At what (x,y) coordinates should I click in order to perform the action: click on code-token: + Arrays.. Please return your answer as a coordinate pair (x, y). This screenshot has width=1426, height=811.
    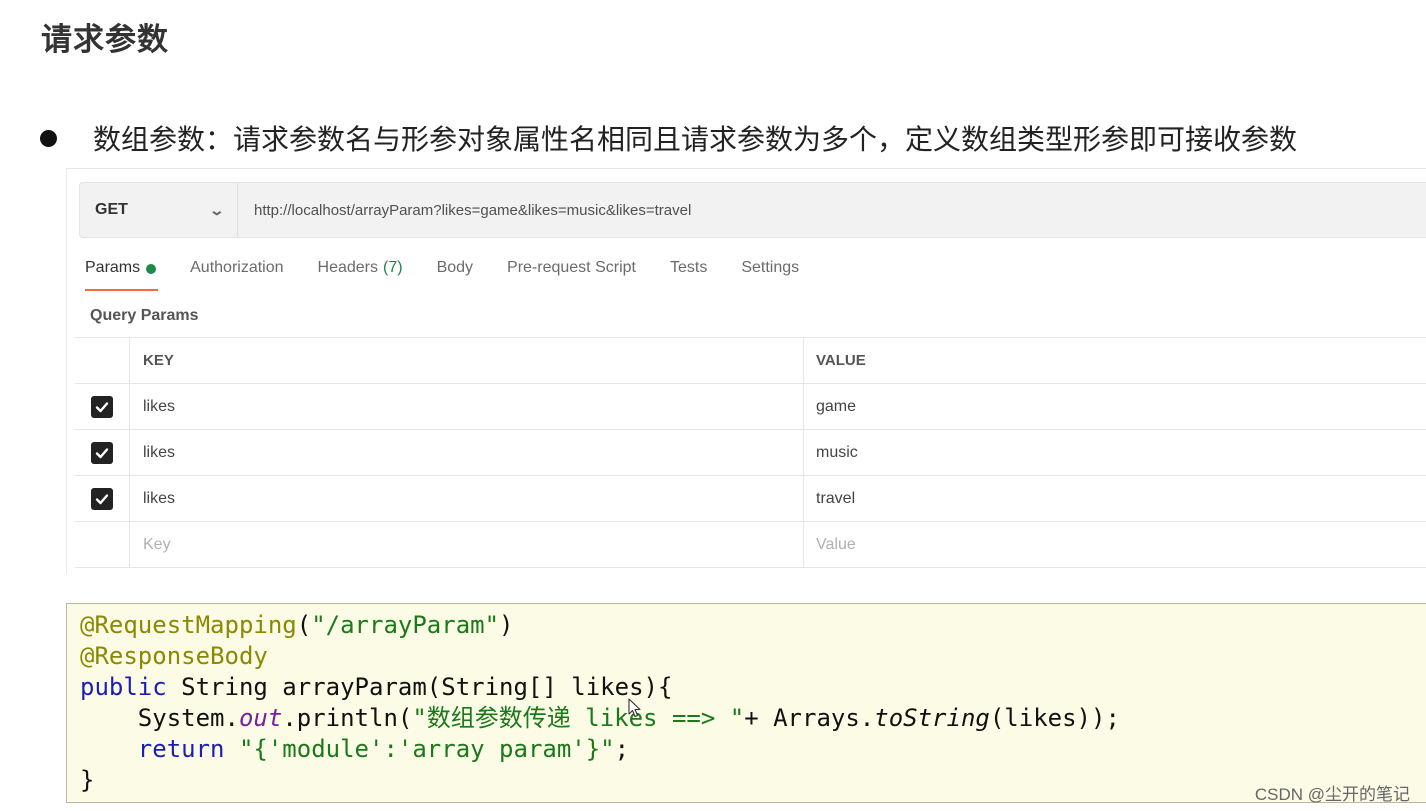
    Looking at the image, I should click on (809, 718).